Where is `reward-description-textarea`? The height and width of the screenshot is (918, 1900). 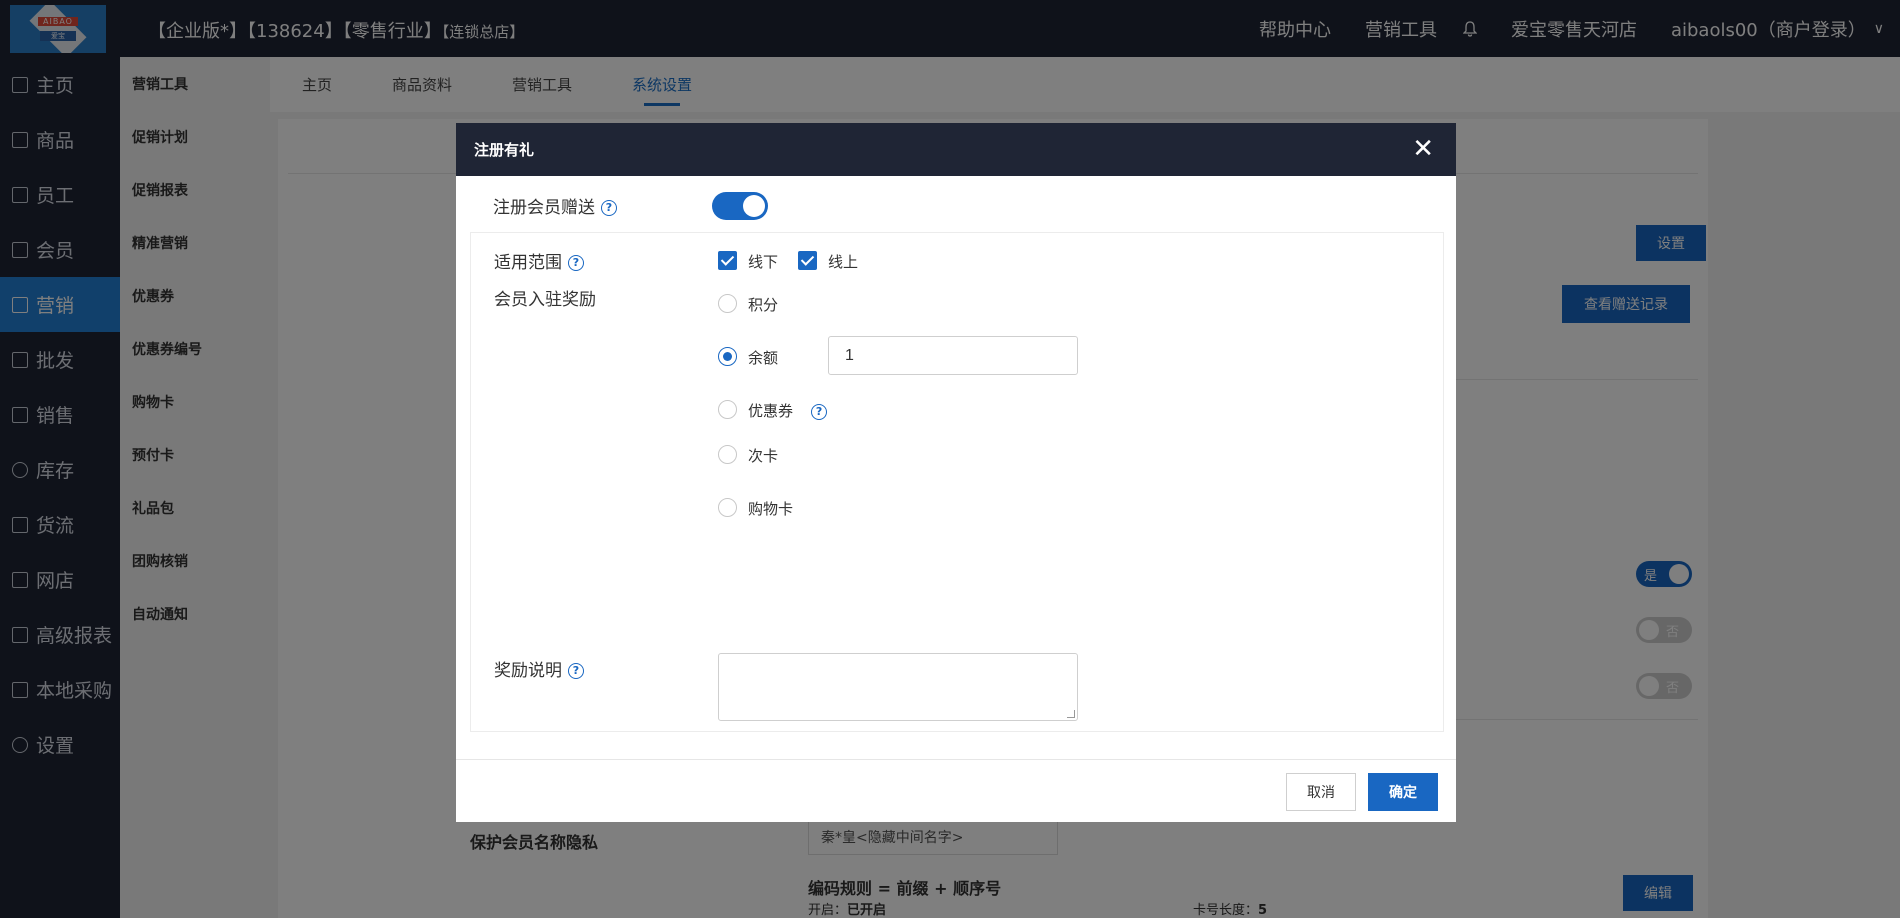
reward-description-textarea is located at coordinates (898, 687).